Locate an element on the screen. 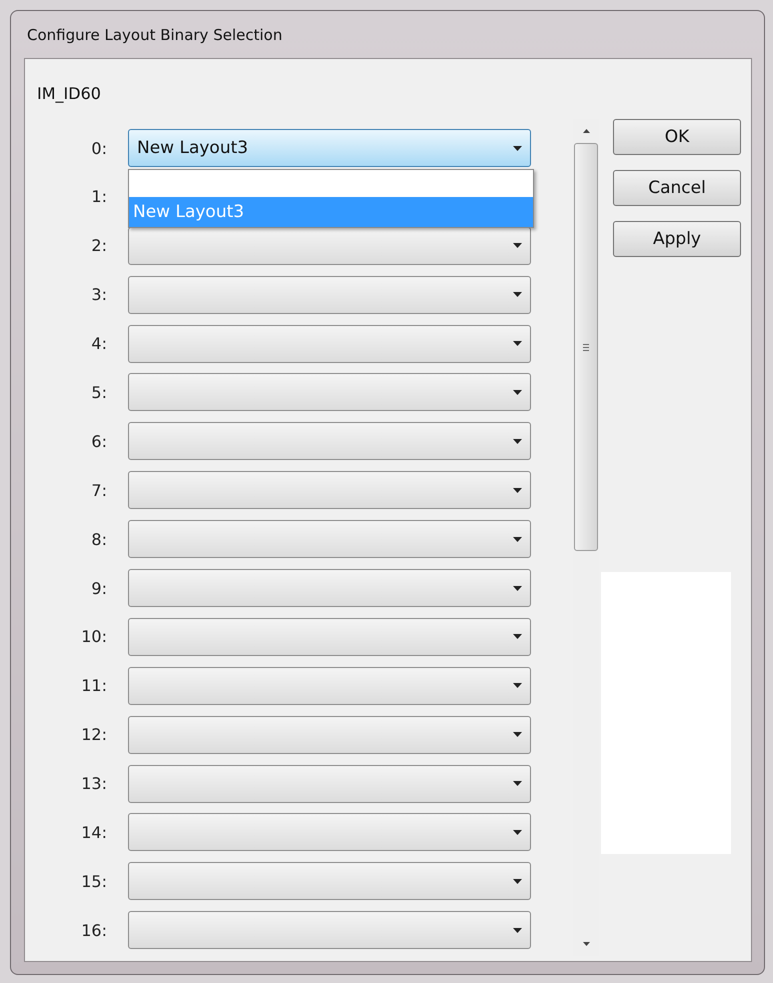 This screenshot has height=983, width=773. slot-label: 0: is located at coordinates (99, 148).